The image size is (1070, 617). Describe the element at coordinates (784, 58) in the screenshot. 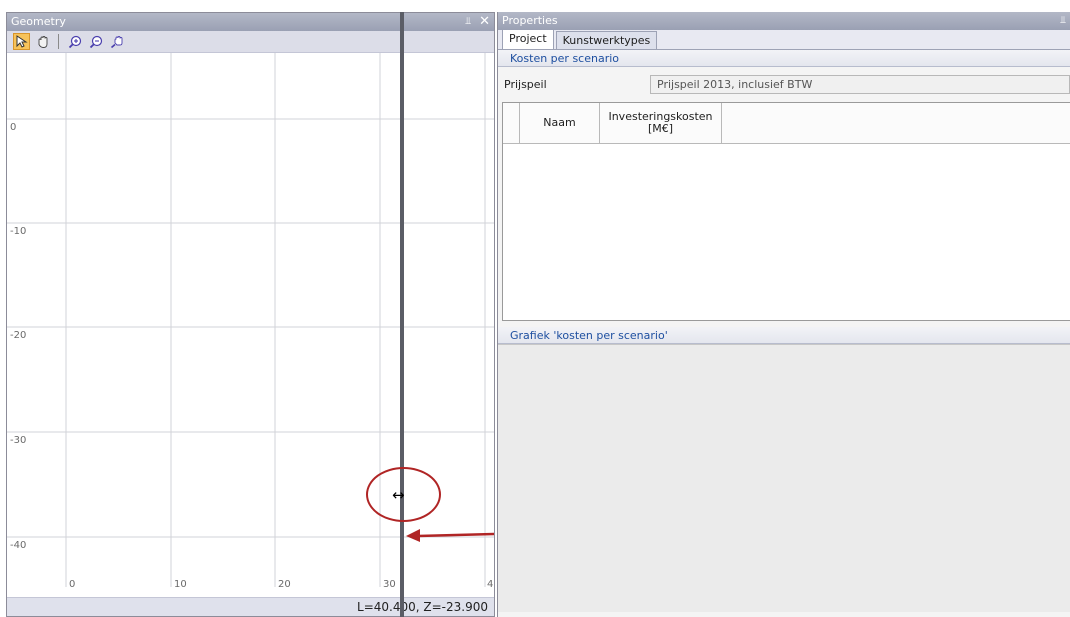

I see `section-kosten-per-scenario: Kosten per scenario` at that location.